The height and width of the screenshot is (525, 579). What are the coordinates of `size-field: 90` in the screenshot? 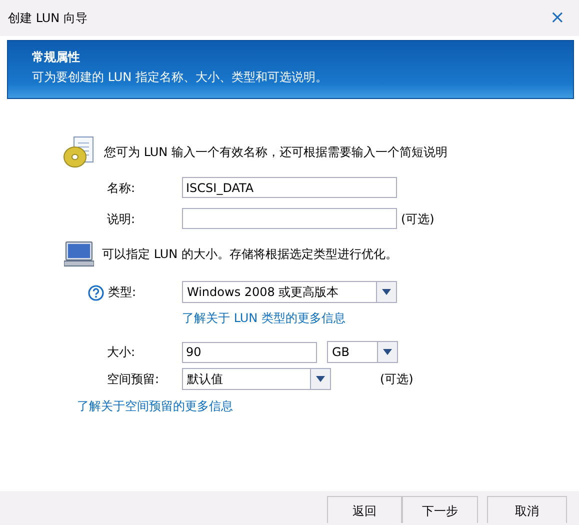 It's located at (249, 352).